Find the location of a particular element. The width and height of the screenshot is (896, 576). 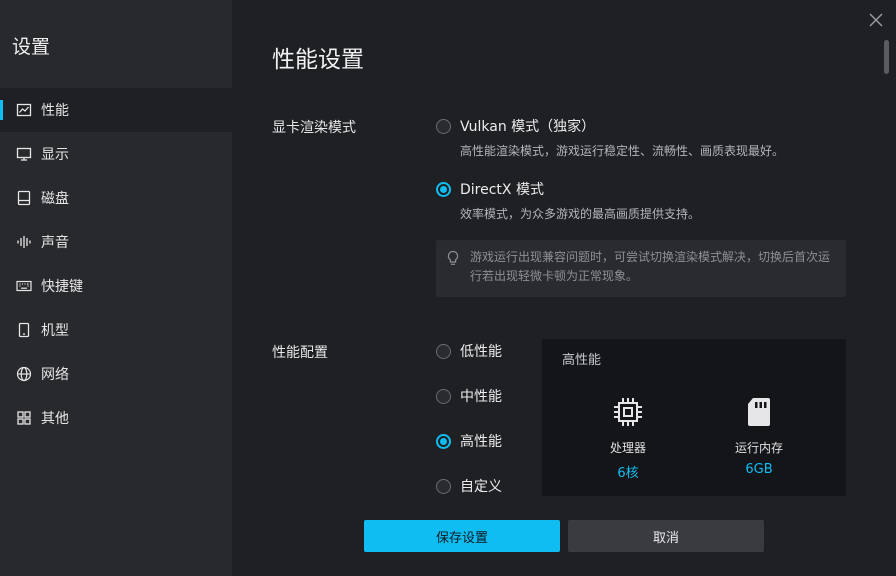

sidebar-item-label: 性能 is located at coordinates (55, 111).